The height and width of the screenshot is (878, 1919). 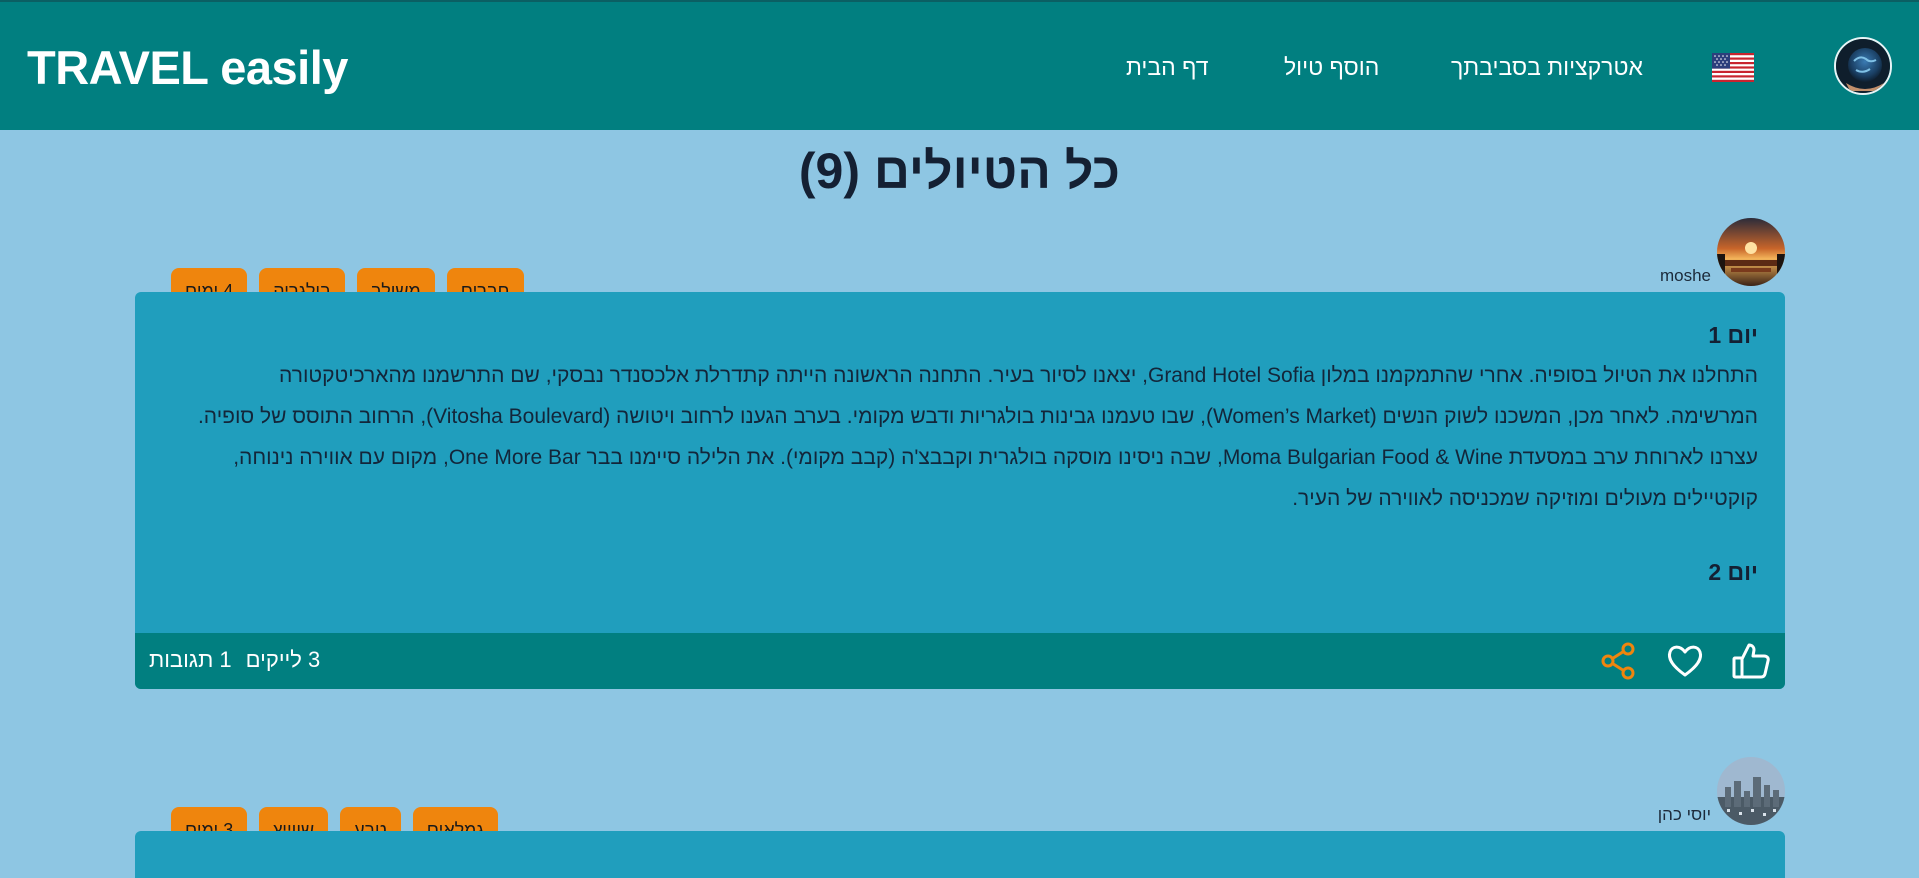 I want to click on author-name: יוסי כהן, so click(x=1684, y=815).